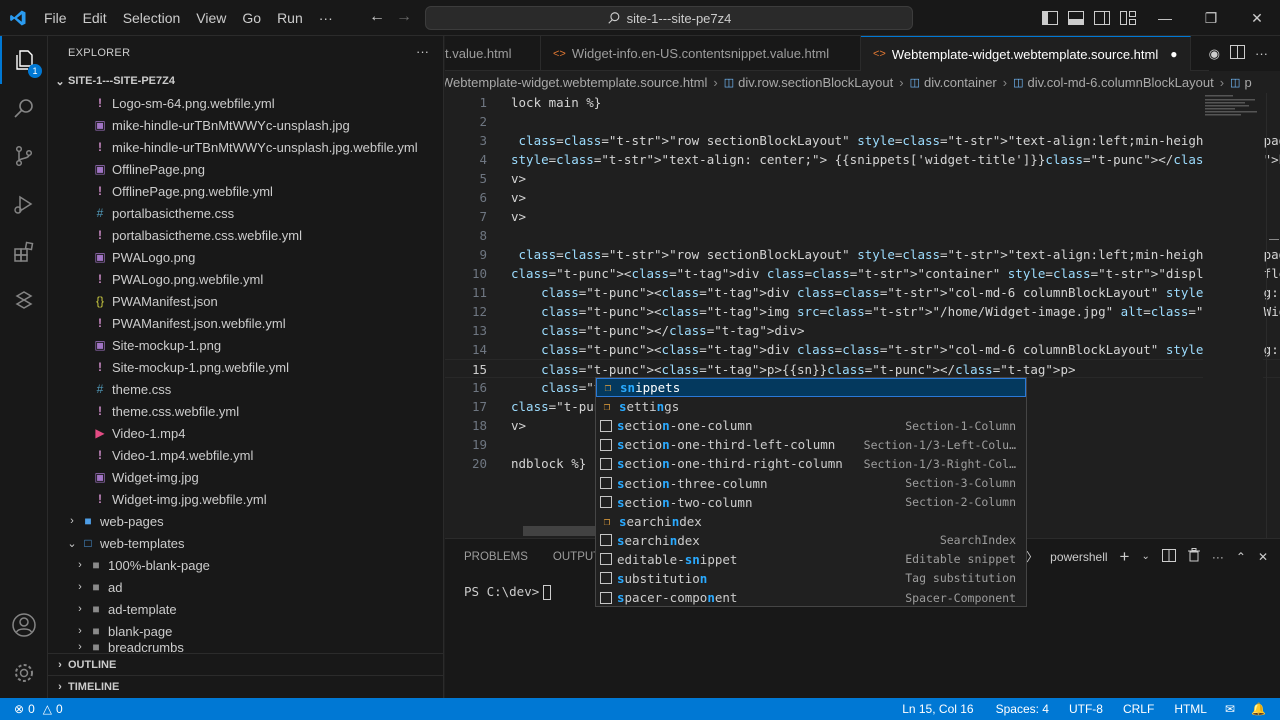  Describe the element at coordinates (245, 301) in the screenshot. I see `file-item: {} PWAManifest.json` at that location.